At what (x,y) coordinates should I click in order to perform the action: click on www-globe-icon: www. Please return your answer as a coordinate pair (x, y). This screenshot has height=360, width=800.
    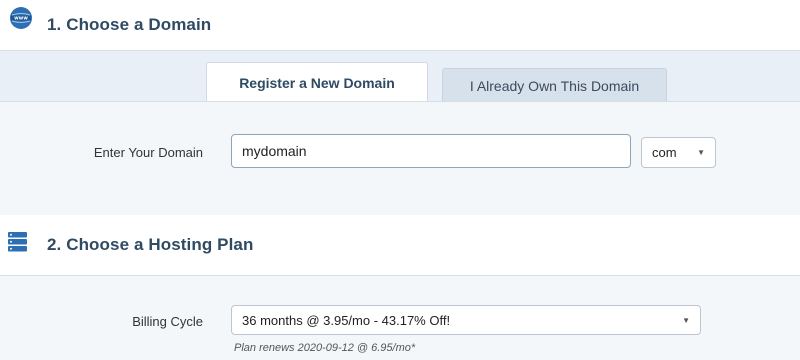
    Looking at the image, I should click on (21, 18).